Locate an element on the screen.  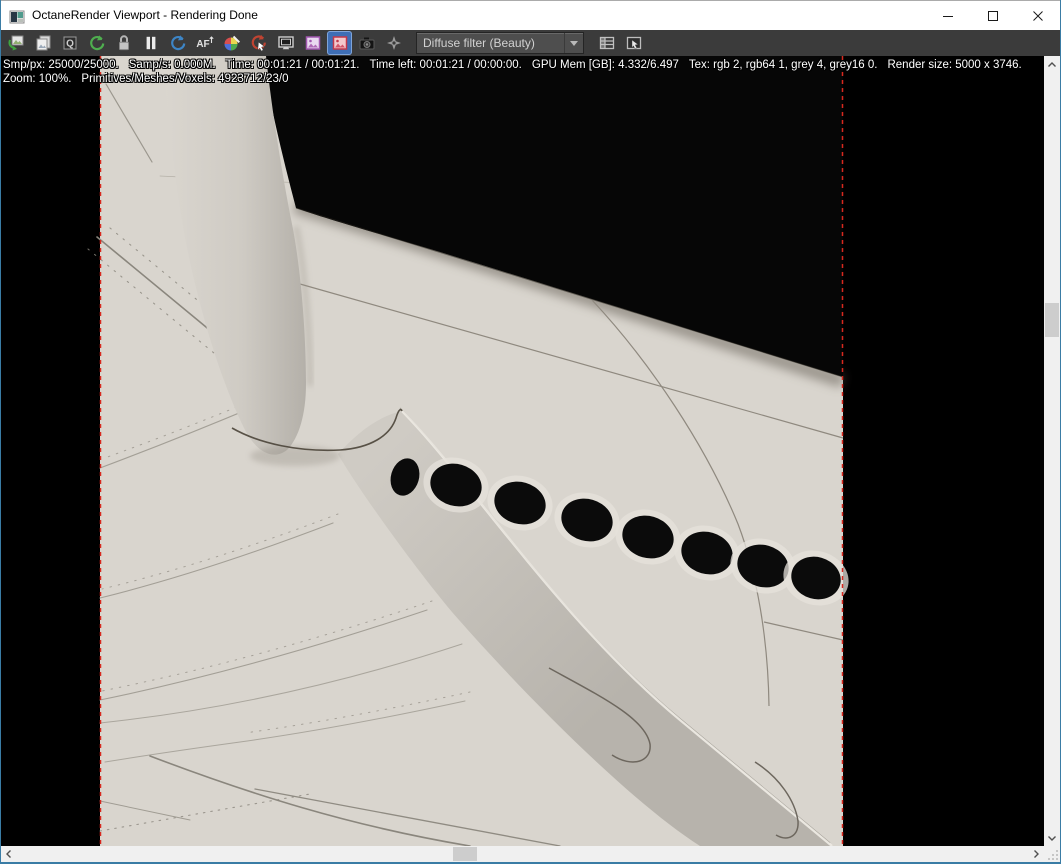
restart-render-icon is located at coordinates (96, 43).